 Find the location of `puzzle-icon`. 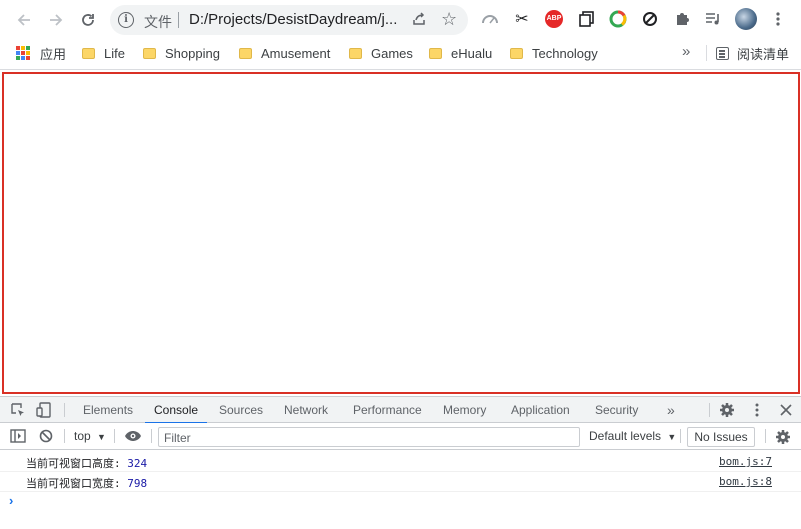

puzzle-icon is located at coordinates (682, 19).